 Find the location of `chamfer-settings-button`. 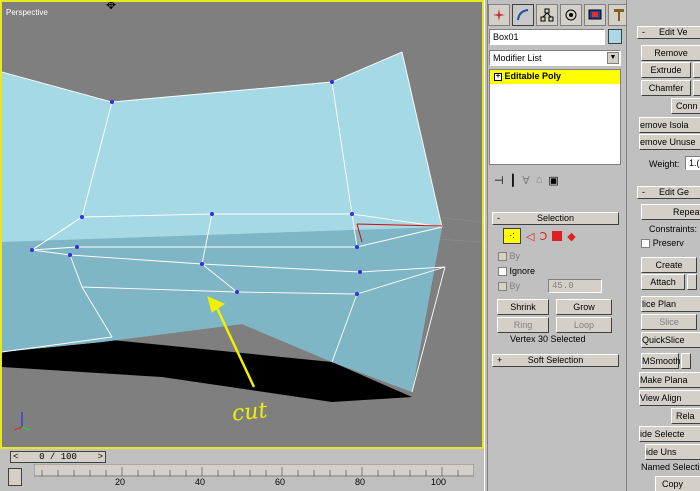

chamfer-settings-button is located at coordinates (696, 88).